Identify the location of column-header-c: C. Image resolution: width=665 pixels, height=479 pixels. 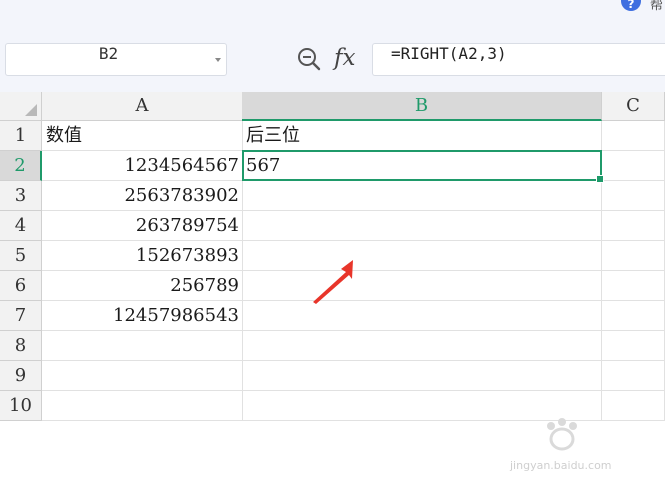
(633, 106).